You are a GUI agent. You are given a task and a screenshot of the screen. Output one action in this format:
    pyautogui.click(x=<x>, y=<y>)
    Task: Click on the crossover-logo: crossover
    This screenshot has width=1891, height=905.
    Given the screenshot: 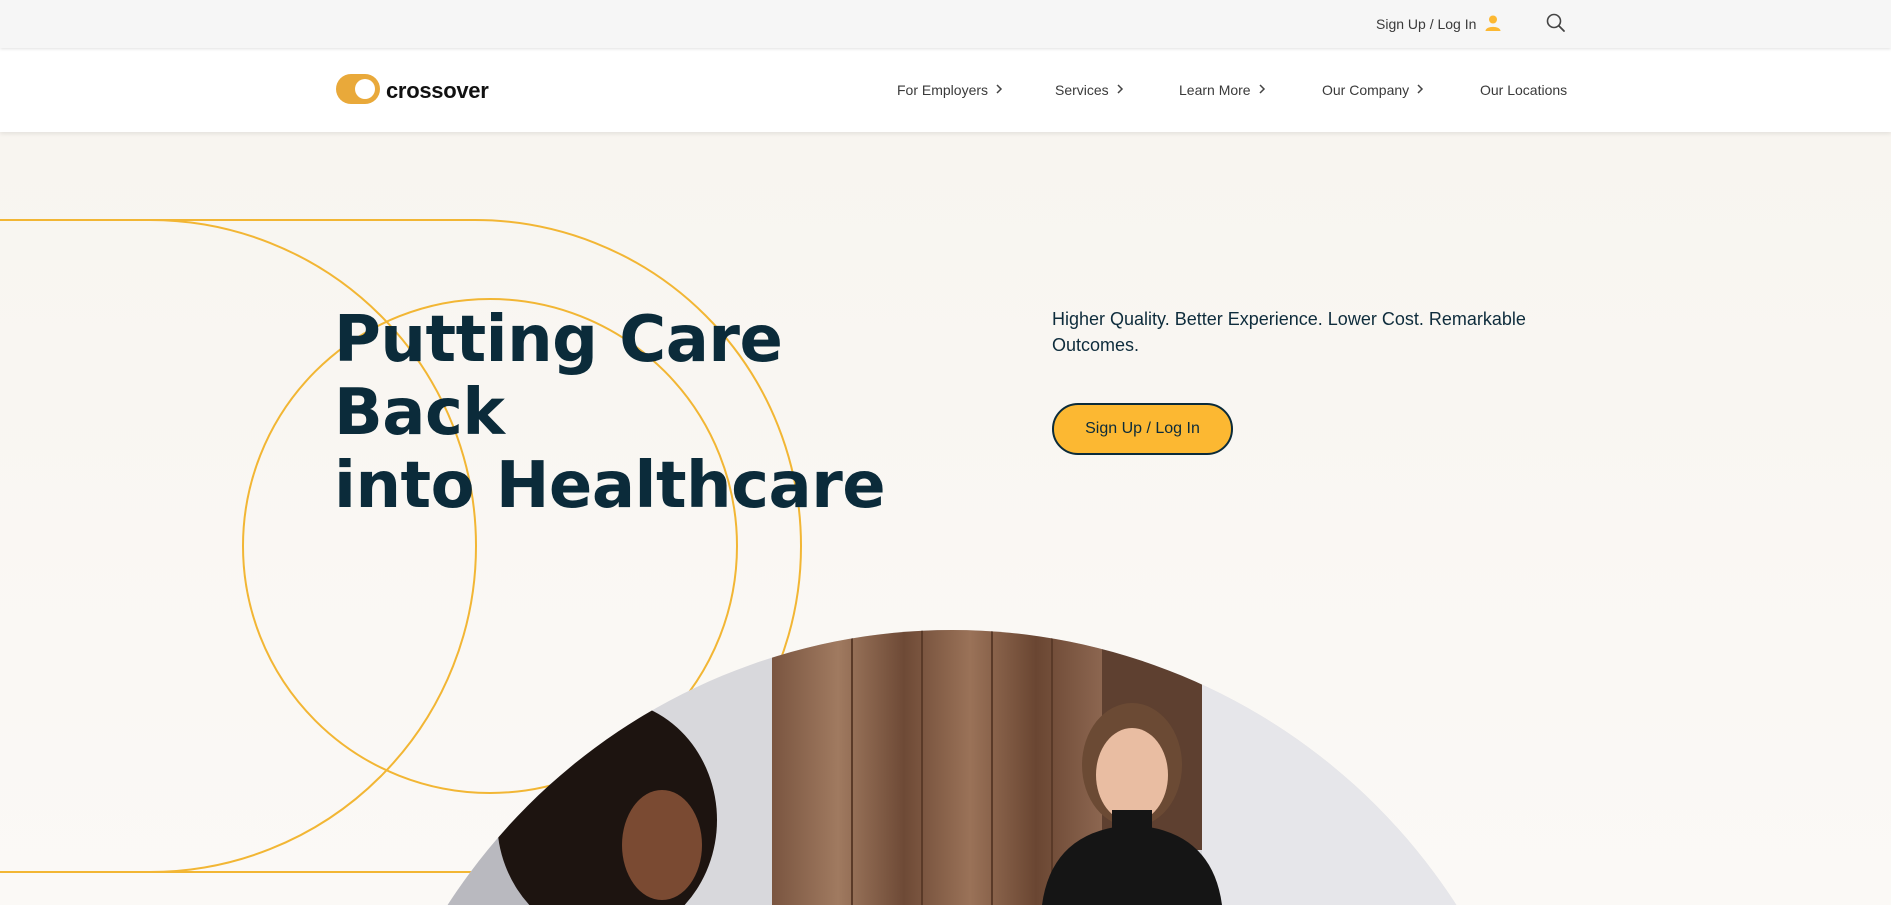 What is the action you would take?
    pyautogui.click(x=412, y=91)
    